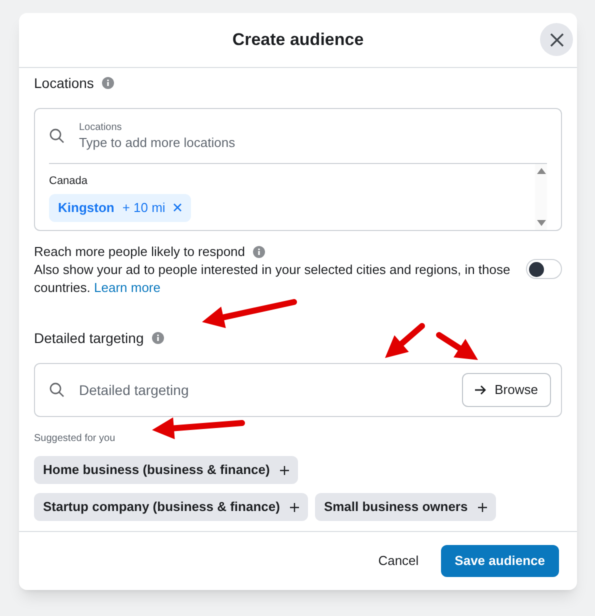 The image size is (595, 616). What do you see at coordinates (69, 181) in the screenshot?
I see `country-label: Canada` at bounding box center [69, 181].